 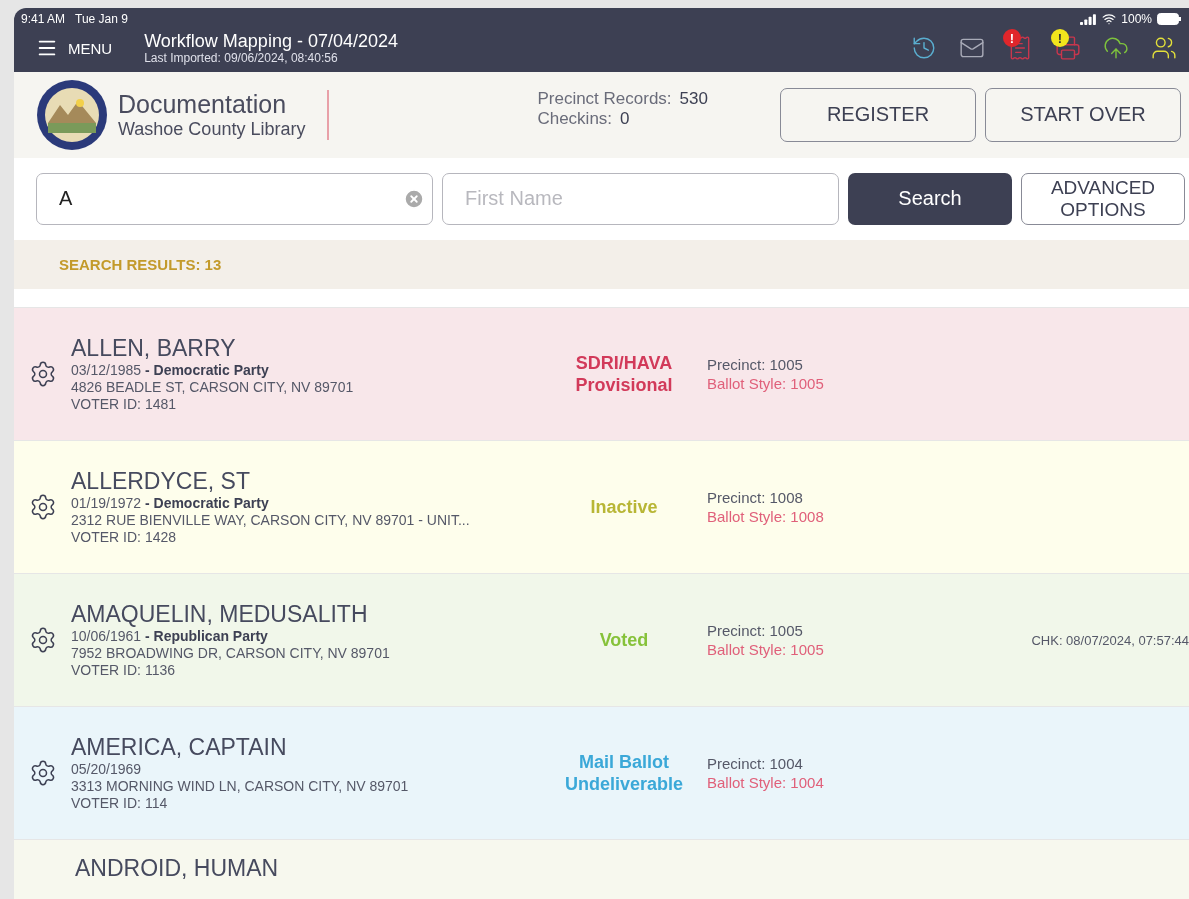 I want to click on last-imported: Last Imported: 09/06/2024, 08:40:56, so click(x=241, y=58).